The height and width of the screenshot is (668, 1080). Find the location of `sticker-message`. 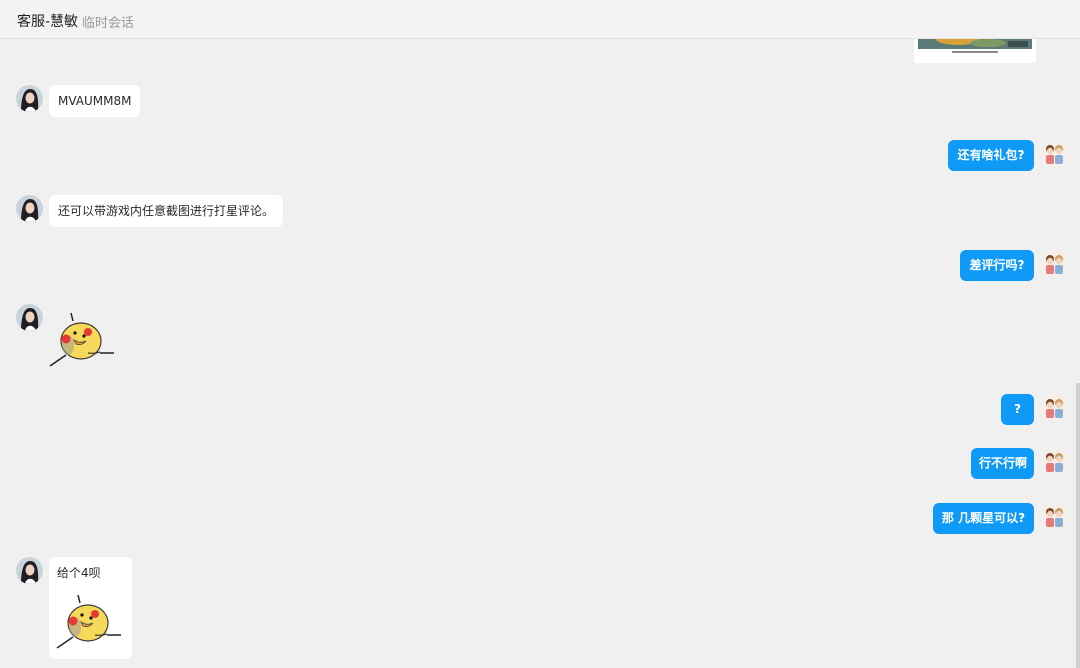

sticker-message is located at coordinates (83, 339).